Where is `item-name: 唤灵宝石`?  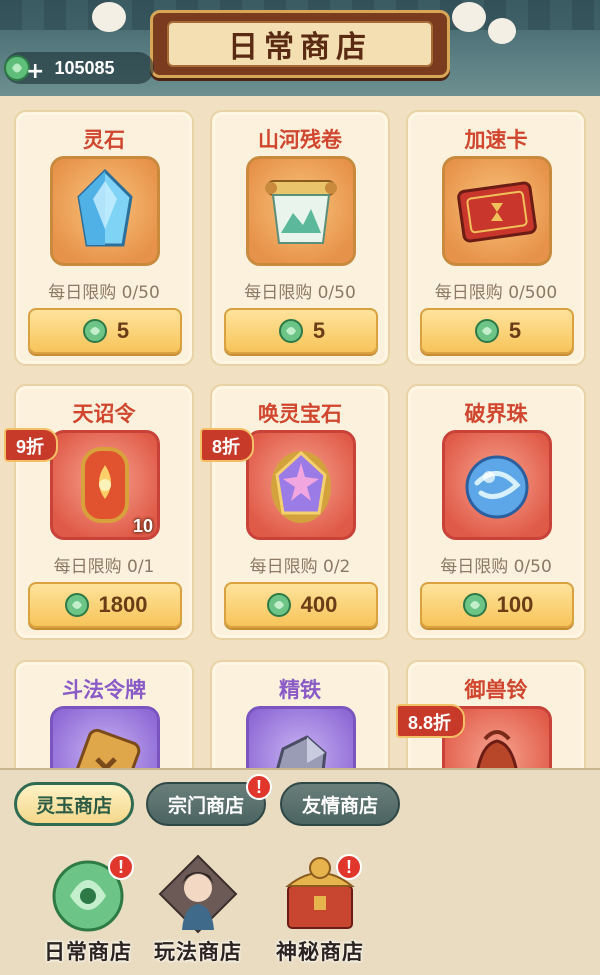
item-name: 唤灵宝石 is located at coordinates (300, 414).